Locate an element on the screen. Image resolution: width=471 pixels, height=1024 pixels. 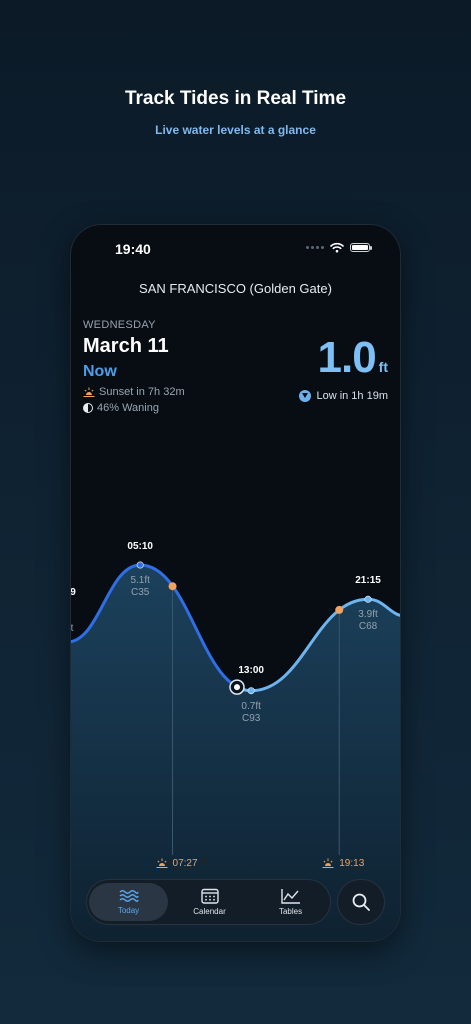
tab-tables: Tables is located at coordinates (290, 902).